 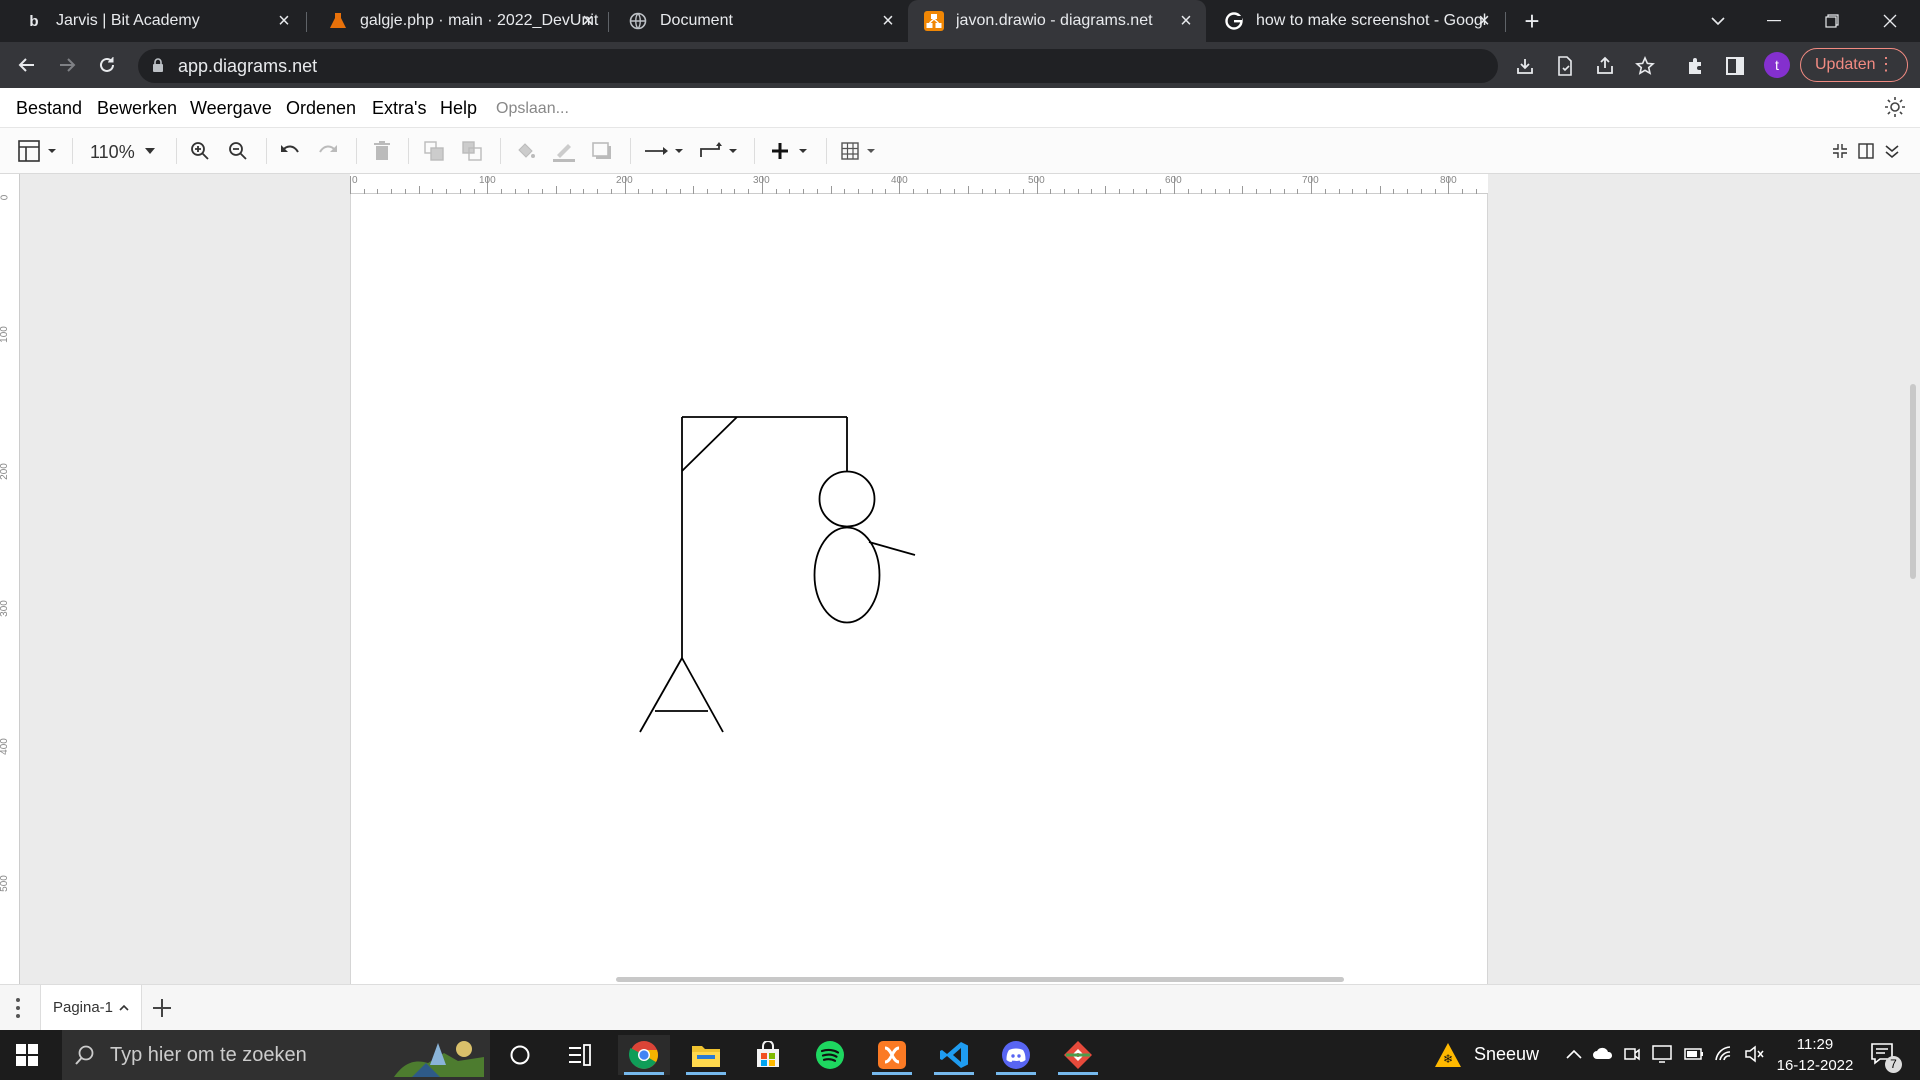 What do you see at coordinates (1356, 21) in the screenshot?
I see `tab-google: how to make screenshot - Googl ×` at bounding box center [1356, 21].